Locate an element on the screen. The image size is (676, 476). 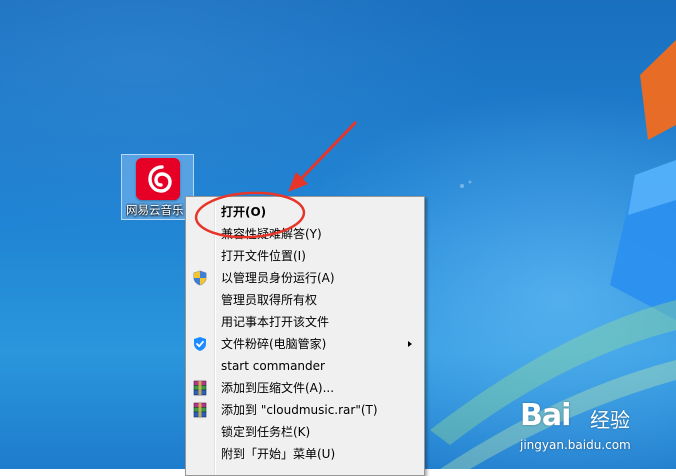
menu-item-add-to-cloudmusic-rar: 添加到 "cloudmusic.rar"(T) is located at coordinates (305, 410).